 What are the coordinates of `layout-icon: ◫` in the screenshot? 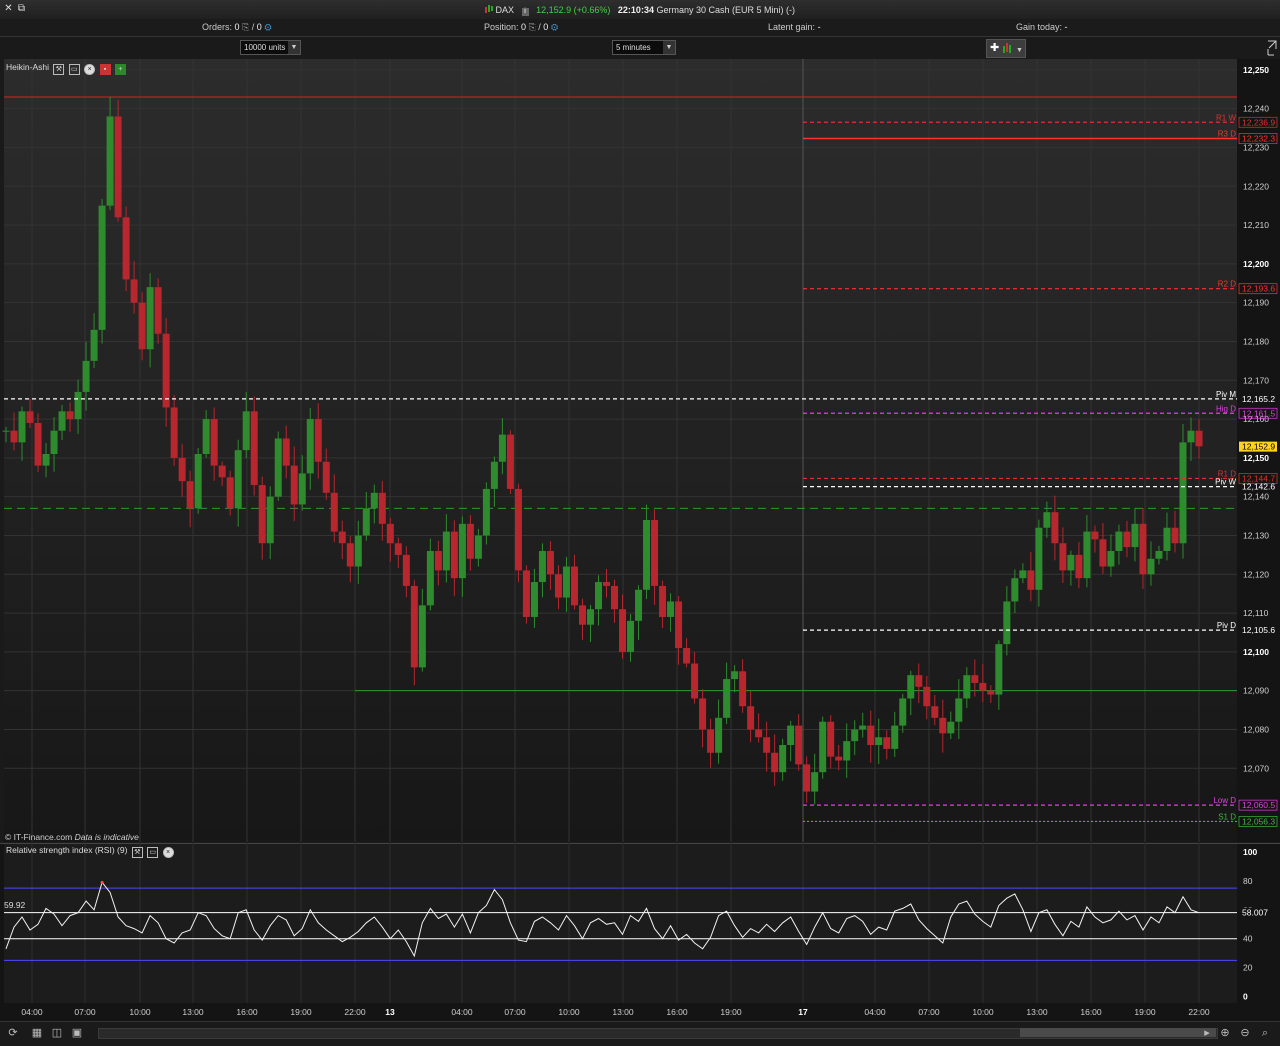 It's located at (57, 1033).